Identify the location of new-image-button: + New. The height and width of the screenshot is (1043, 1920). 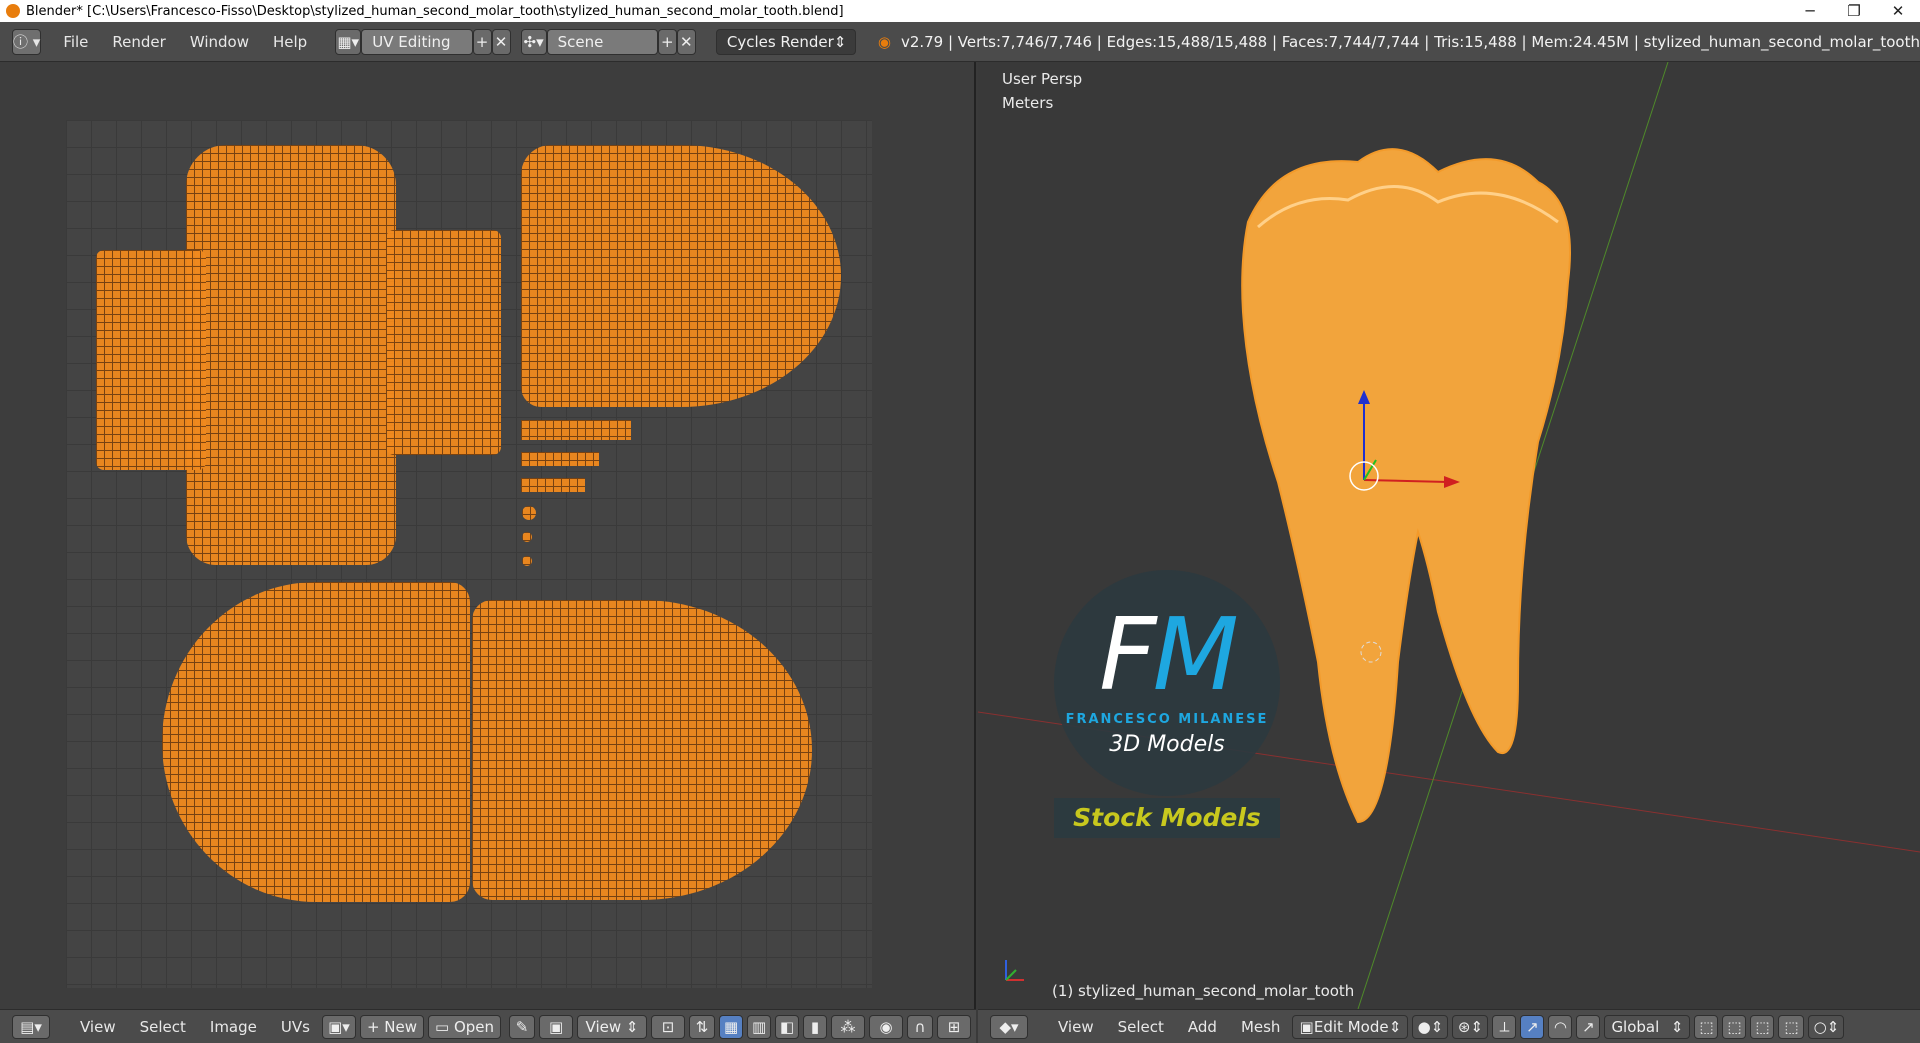
(391, 1026).